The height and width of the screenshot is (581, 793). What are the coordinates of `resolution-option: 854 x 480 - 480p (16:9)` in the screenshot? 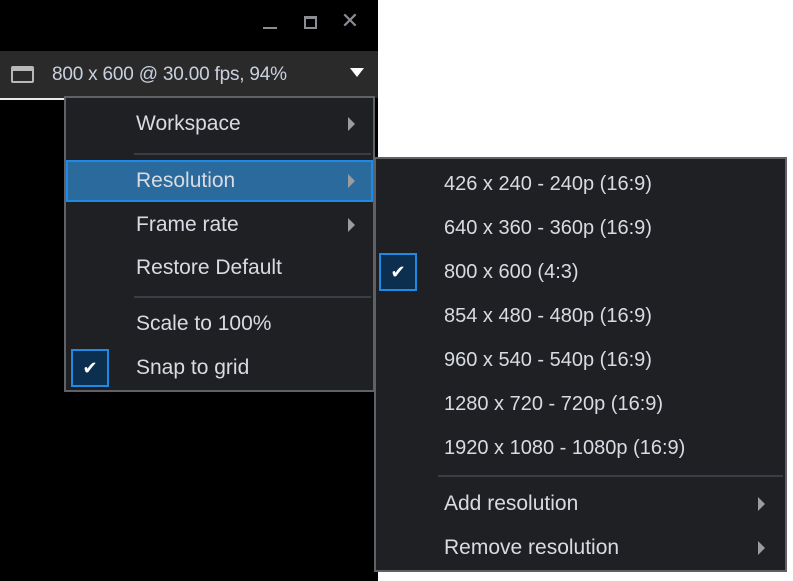 It's located at (580, 316).